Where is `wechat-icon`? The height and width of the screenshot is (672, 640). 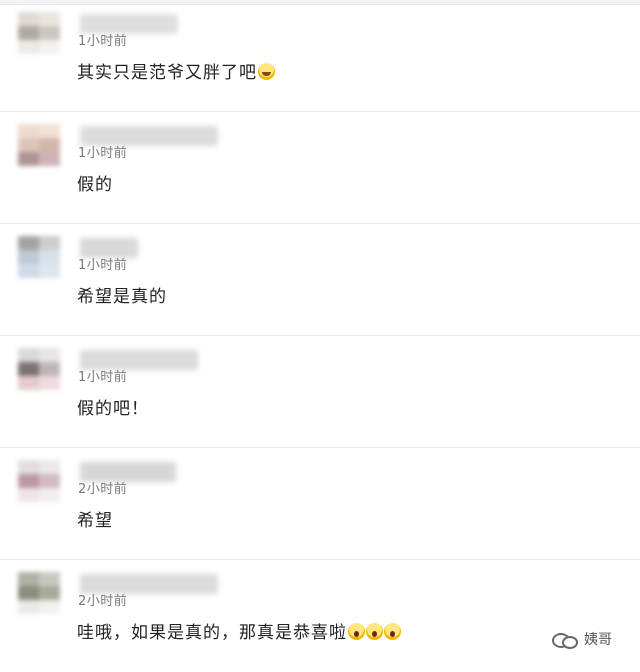
wechat-icon is located at coordinates (565, 640).